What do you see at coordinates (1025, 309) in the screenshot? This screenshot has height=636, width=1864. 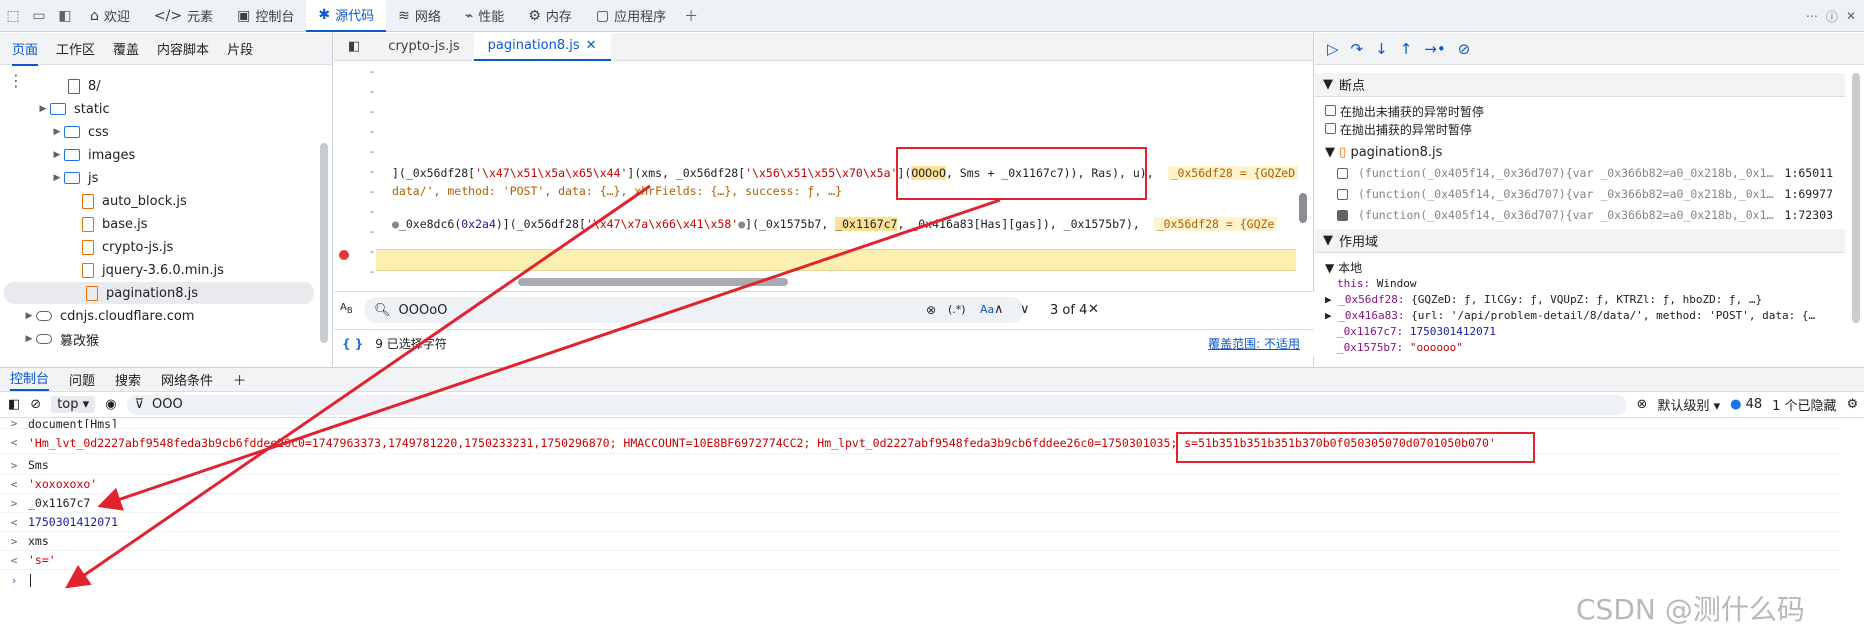 I see `next-match-icon: ∨` at bounding box center [1025, 309].